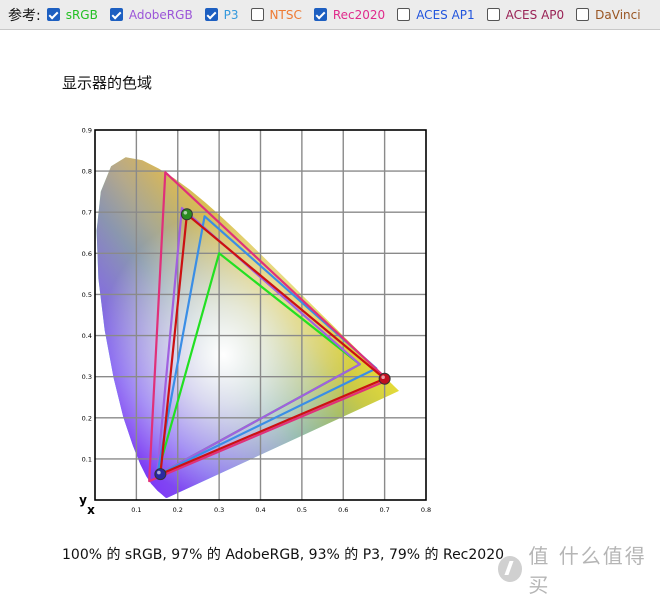 The width and height of the screenshot is (660, 598). Describe the element at coordinates (87, 213) in the screenshot. I see `y-tick-label: 0.7` at that location.